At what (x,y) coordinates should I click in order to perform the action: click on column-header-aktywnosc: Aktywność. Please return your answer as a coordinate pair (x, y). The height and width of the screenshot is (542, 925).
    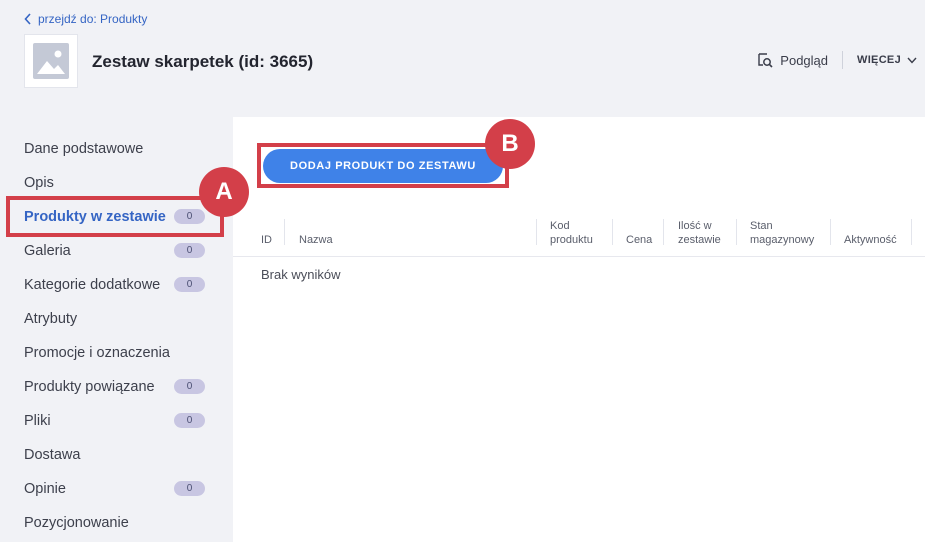
    Looking at the image, I should click on (870, 240).